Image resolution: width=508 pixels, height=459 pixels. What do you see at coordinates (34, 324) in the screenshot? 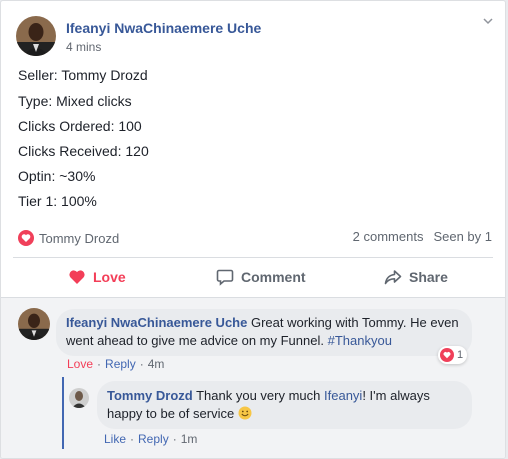
I see `commenter-avatar` at bounding box center [34, 324].